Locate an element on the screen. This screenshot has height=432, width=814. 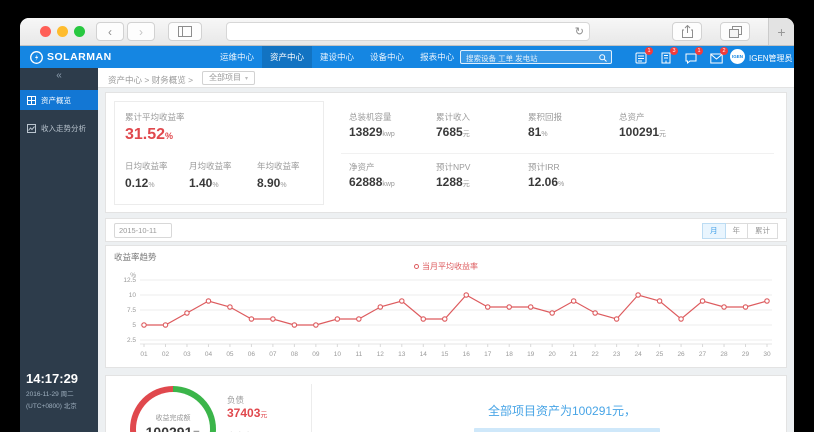
legend-label: 当月平均收益率 is located at coordinates (450, 266).